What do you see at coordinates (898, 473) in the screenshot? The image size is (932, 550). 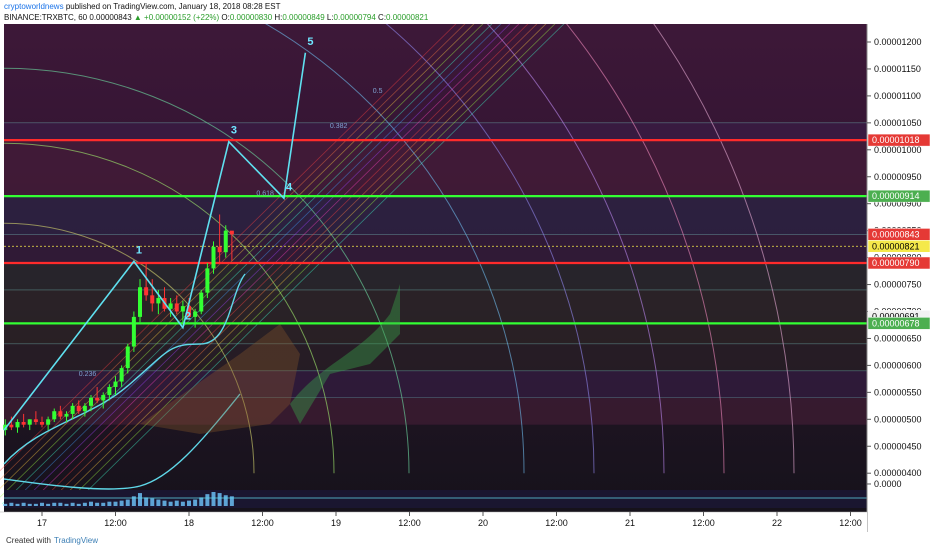 I see `y-tick-label: 0.00000400` at bounding box center [898, 473].